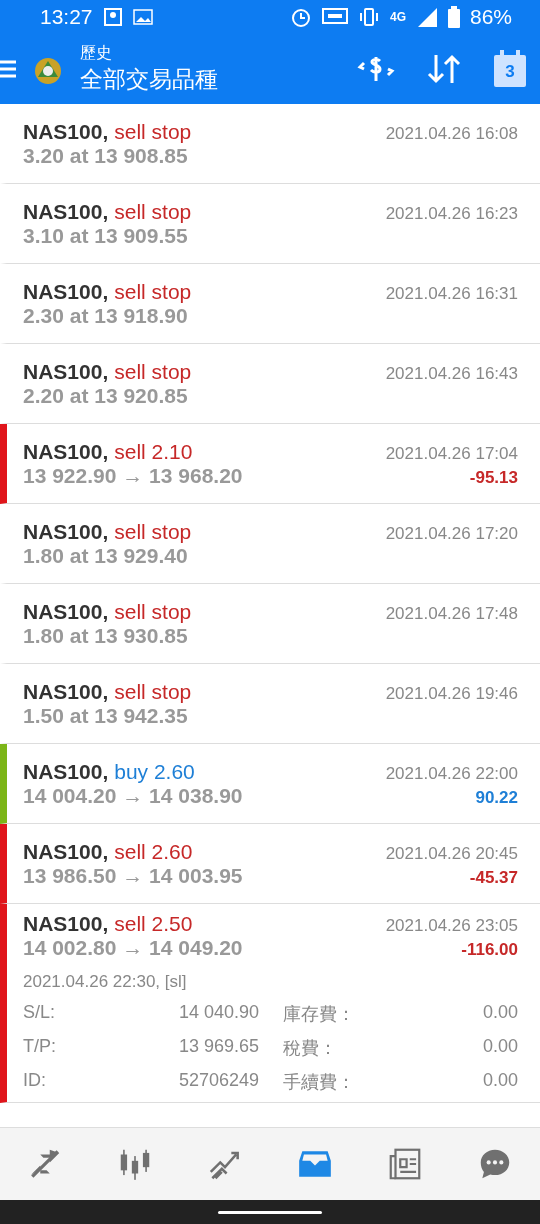  Describe the element at coordinates (105, 155) in the screenshot. I see `volume-price: 3.20 at 13 908.85` at that location.